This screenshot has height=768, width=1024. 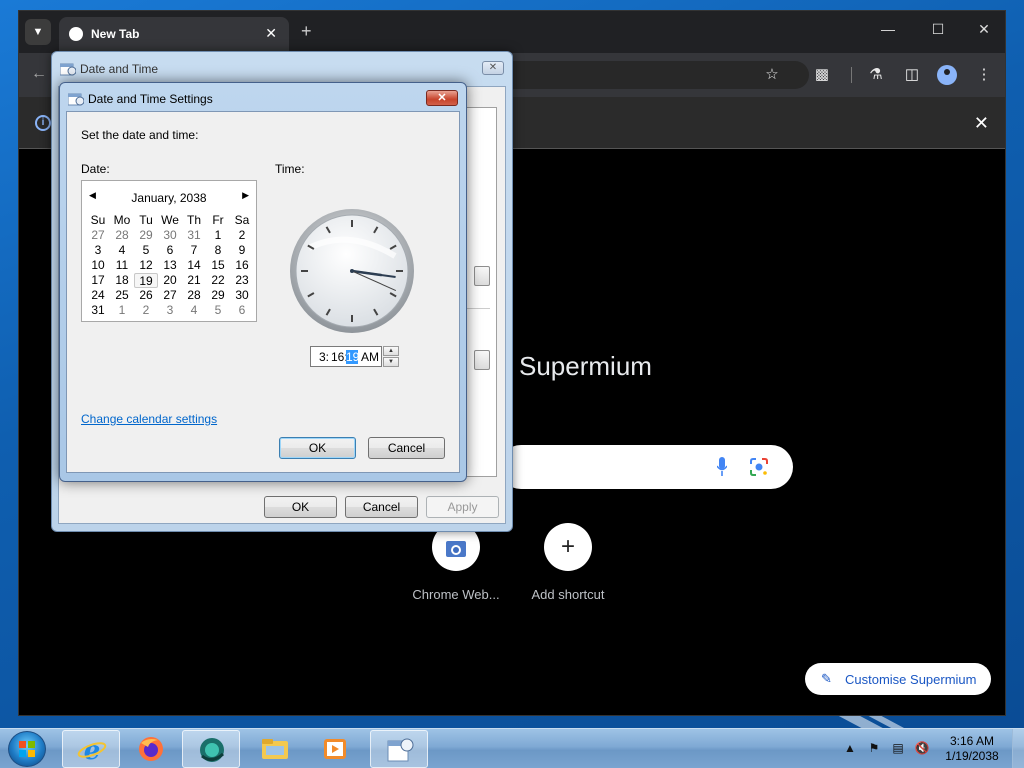 I want to click on calendar-day: 7, so click(x=194, y=250).